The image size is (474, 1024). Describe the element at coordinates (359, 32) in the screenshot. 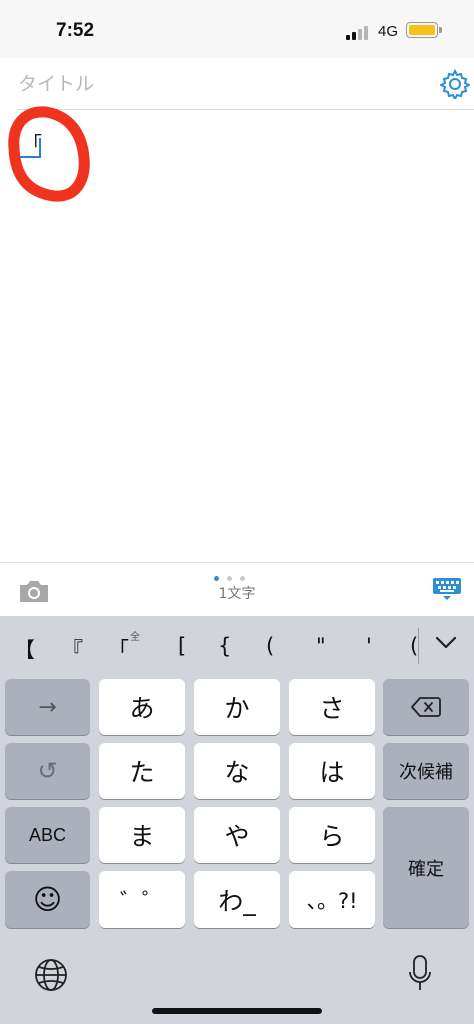

I see `signal-icon` at that location.